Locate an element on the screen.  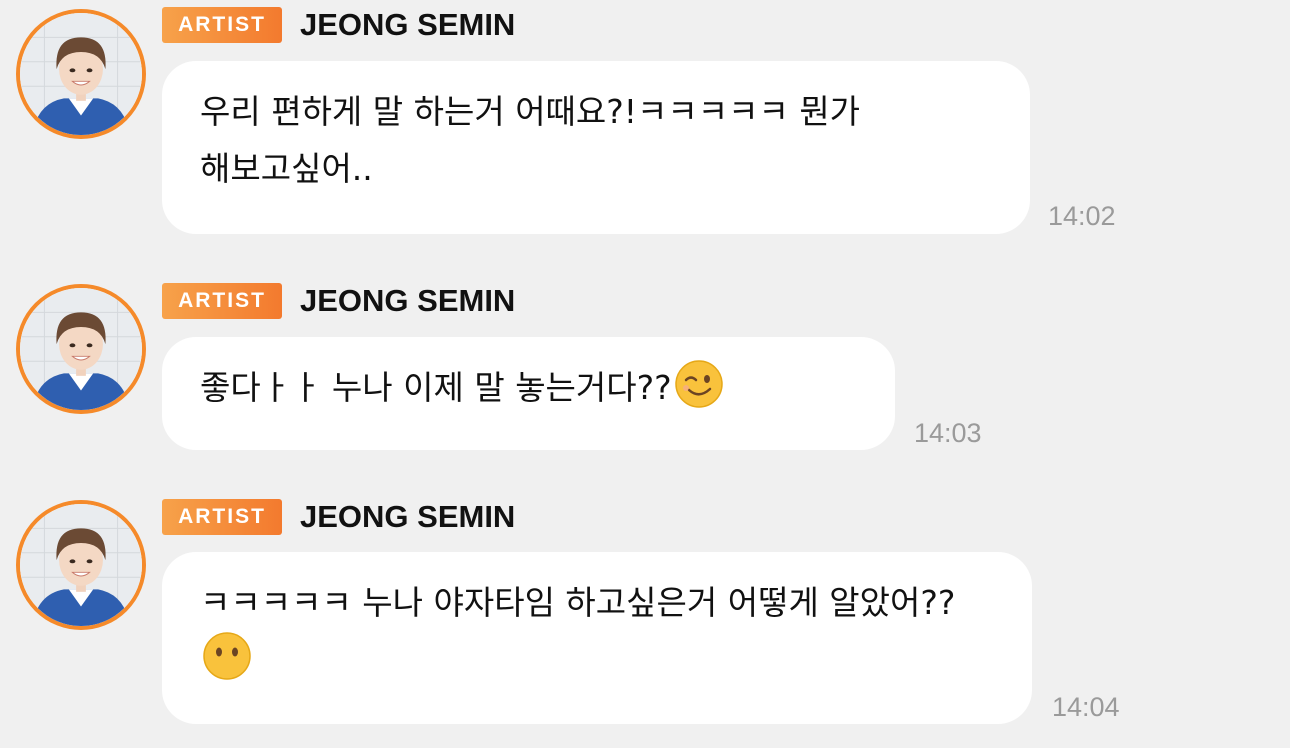
message-text: 우리 편하게 말 하는거 어때요?!ㅋㅋㅋㅋㅋ 뭔가 해보고싶어.. is located at coordinates (530, 140).